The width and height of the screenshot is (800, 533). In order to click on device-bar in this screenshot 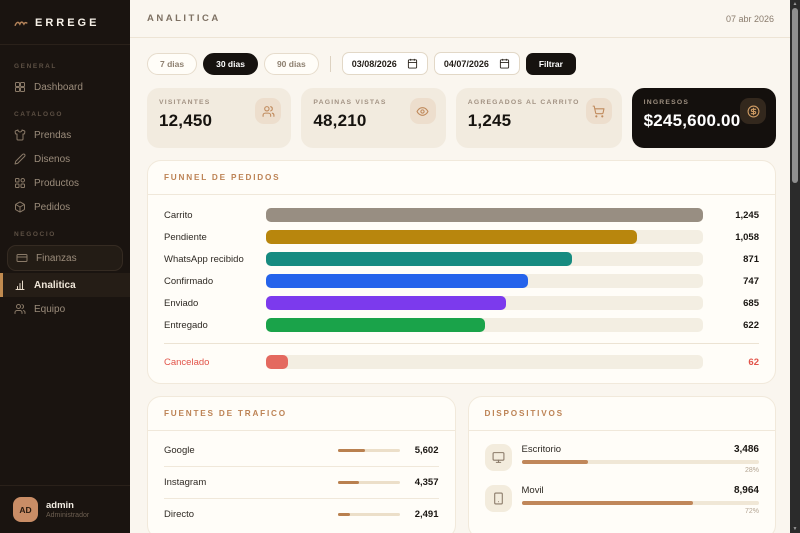, I will do `click(607, 503)`.